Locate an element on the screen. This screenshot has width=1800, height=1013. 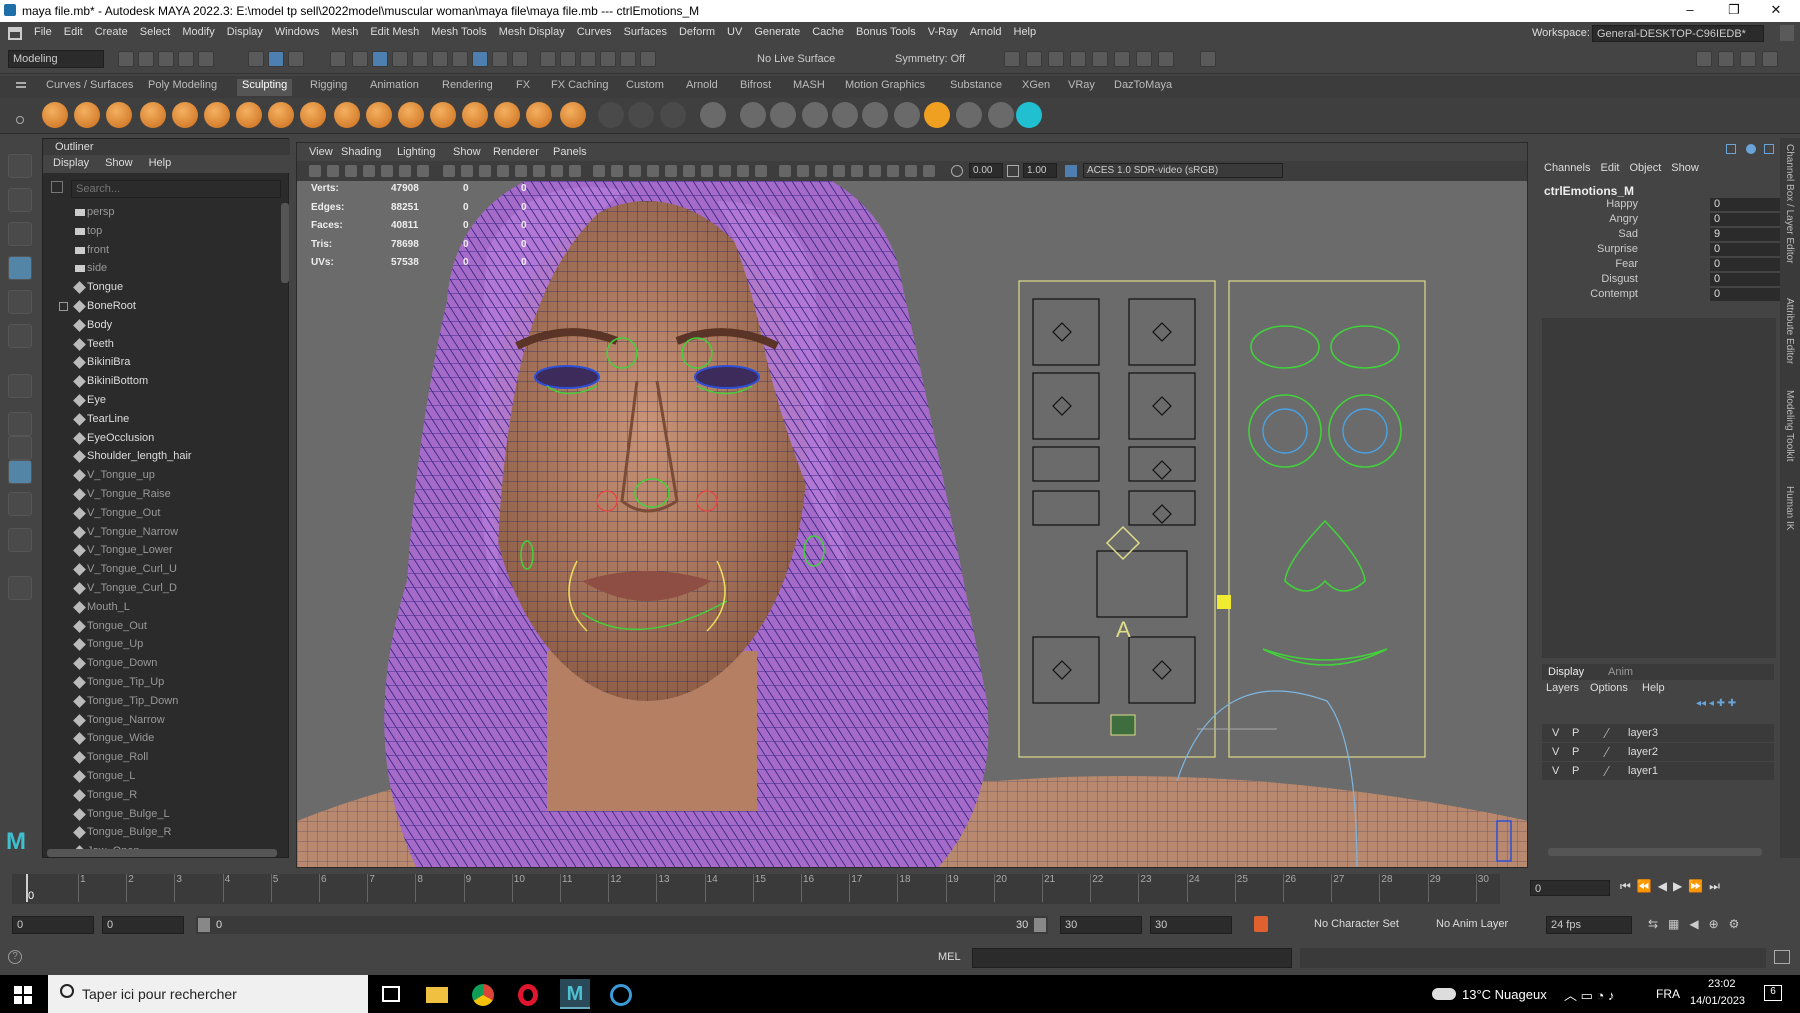
exposure-field: 0.00 is located at coordinates (986, 170).